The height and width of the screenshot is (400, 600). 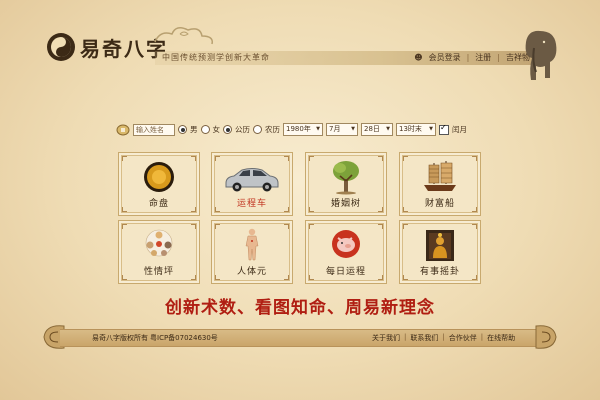 I want to click on gender-male-radio, so click(x=182, y=129).